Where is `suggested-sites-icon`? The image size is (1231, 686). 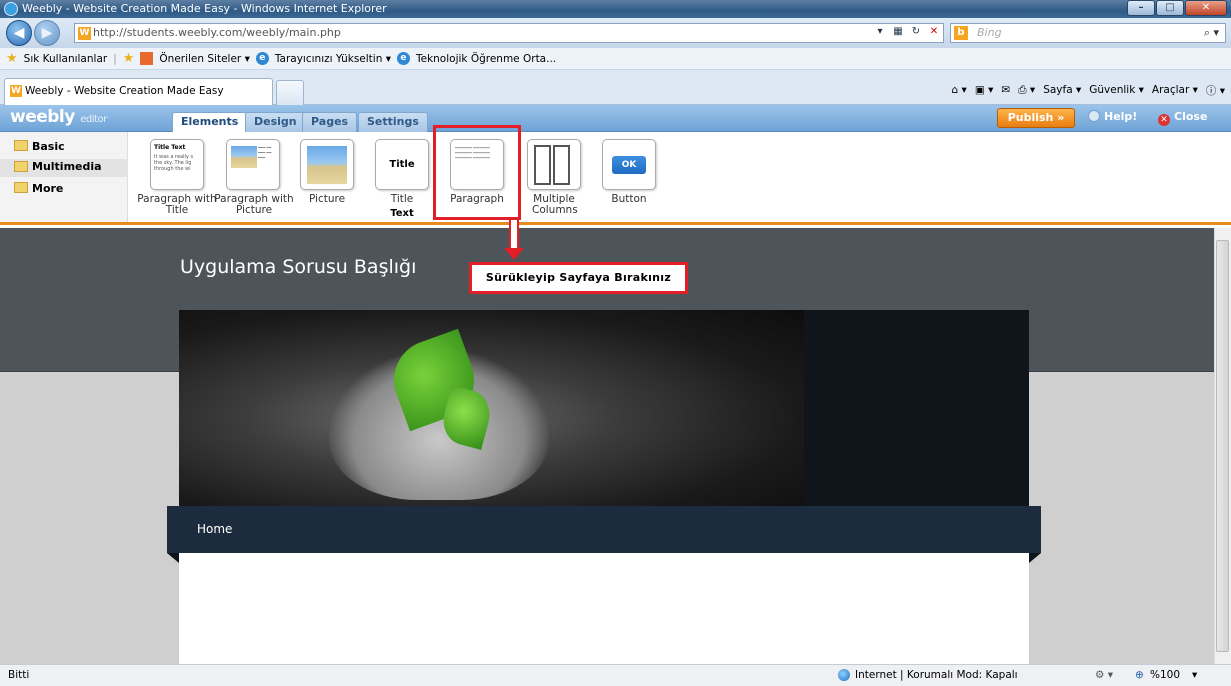
suggested-sites-icon is located at coordinates (147, 58).